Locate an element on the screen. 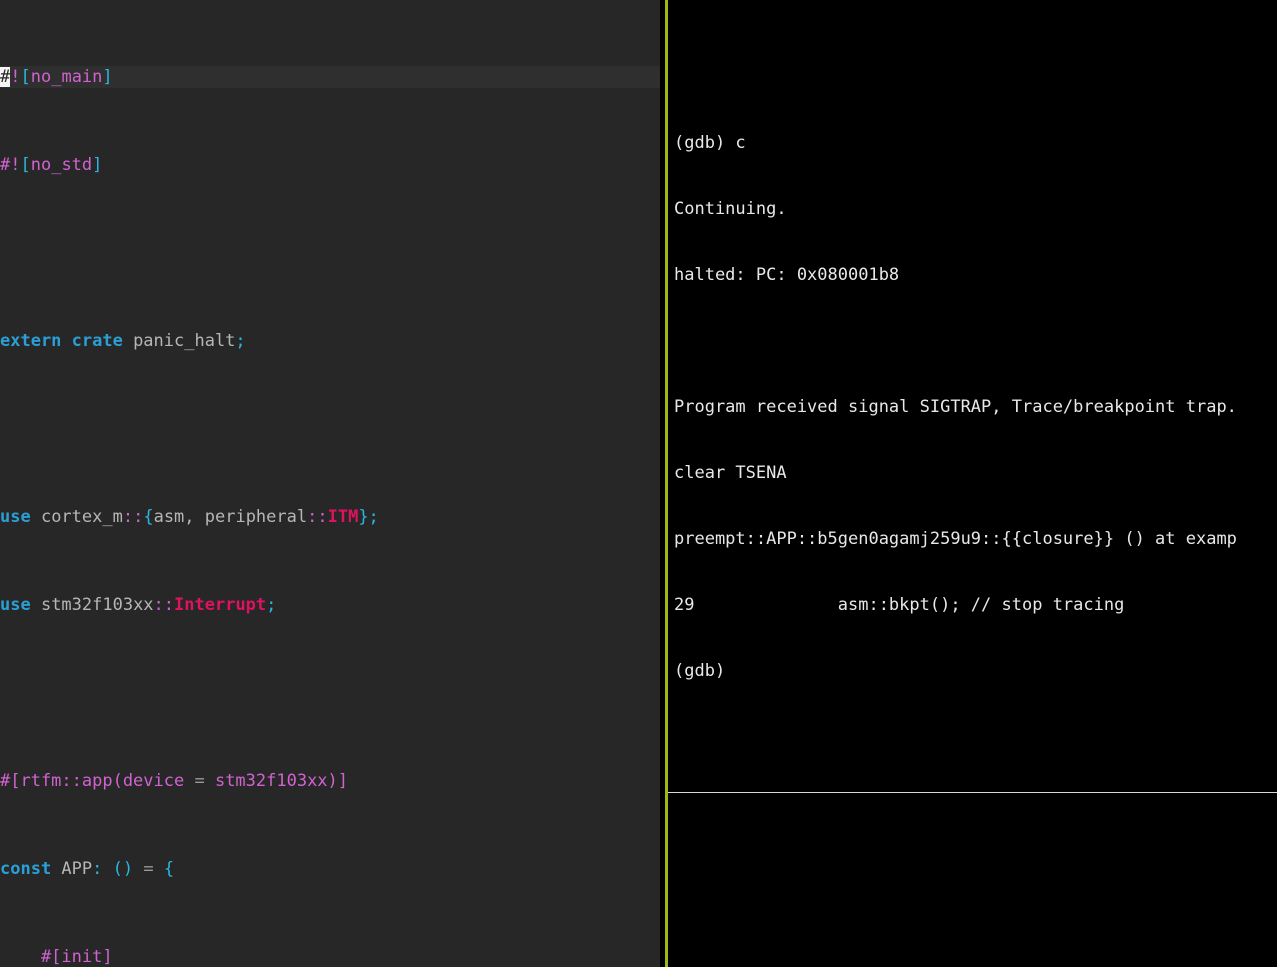  terminal-divider is located at coordinates (972, 792).